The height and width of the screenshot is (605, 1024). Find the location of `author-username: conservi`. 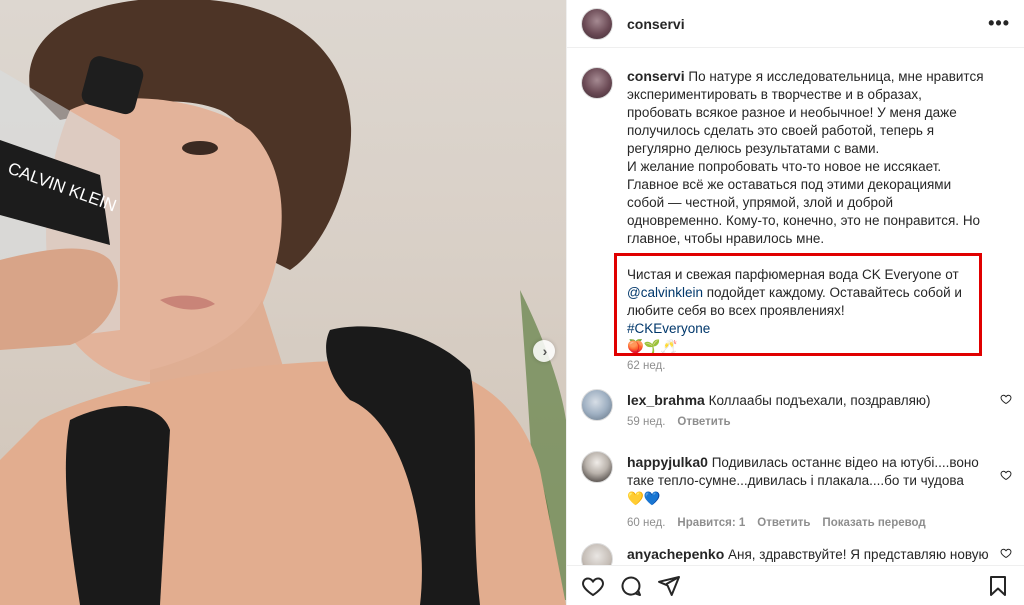

author-username: conservi is located at coordinates (656, 24).